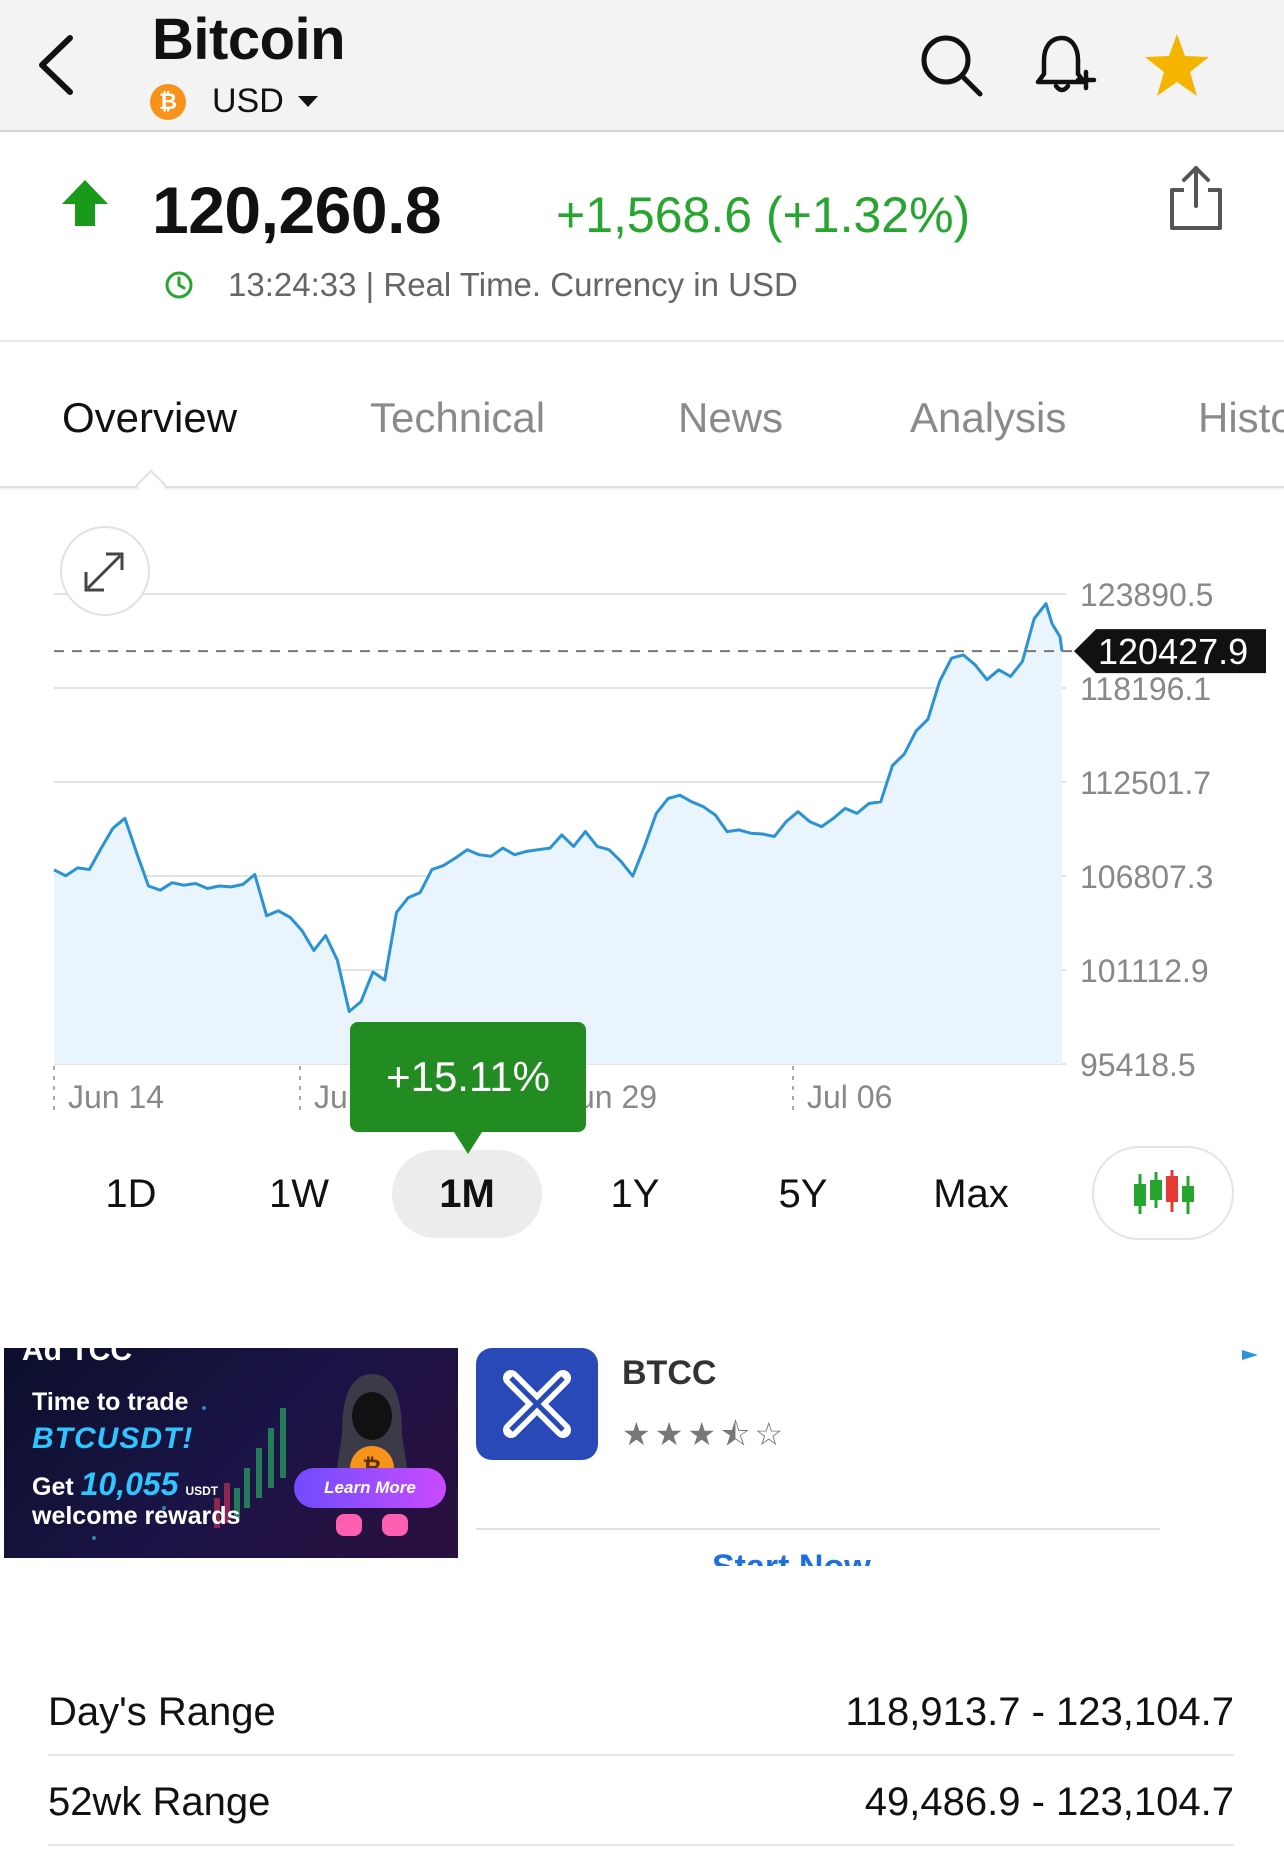  Describe the element at coordinates (1049, 1802) in the screenshot. I see `52wk-range-value: 49,486.9 - 123,104.7` at that location.